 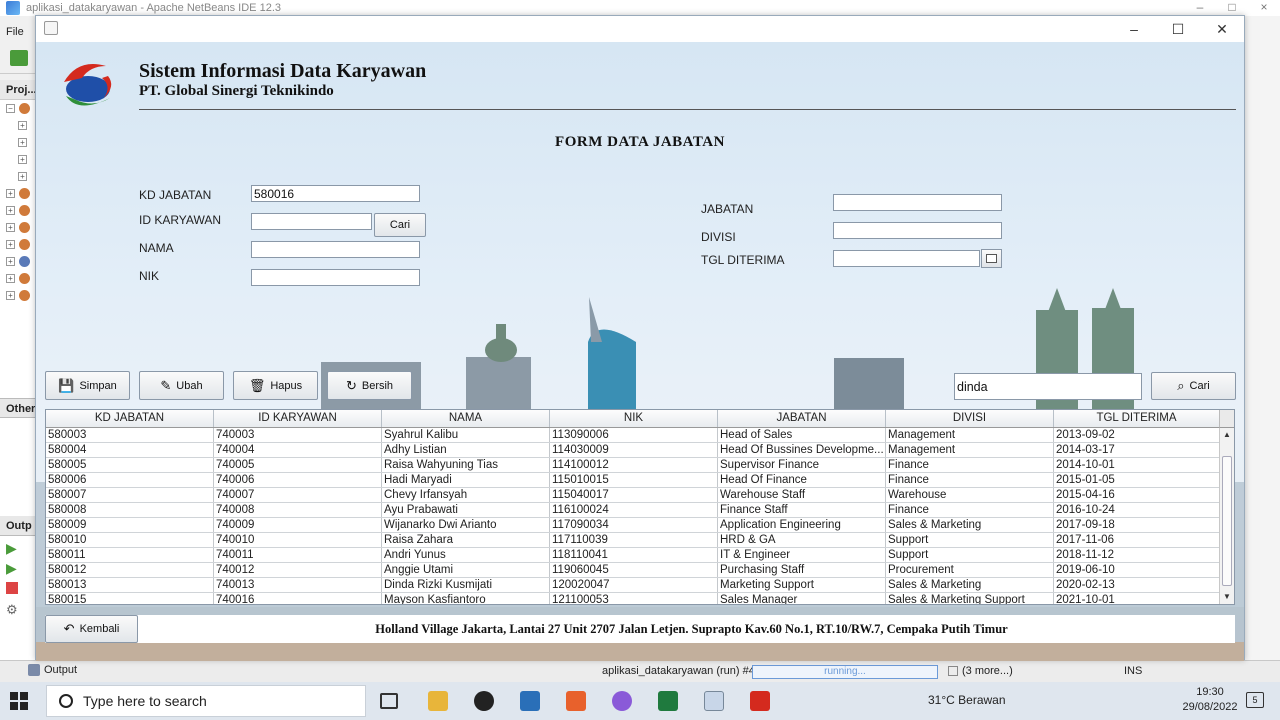 What do you see at coordinates (466, 495) in the screenshot?
I see `table-cell: Chevy Irfansyah` at bounding box center [466, 495].